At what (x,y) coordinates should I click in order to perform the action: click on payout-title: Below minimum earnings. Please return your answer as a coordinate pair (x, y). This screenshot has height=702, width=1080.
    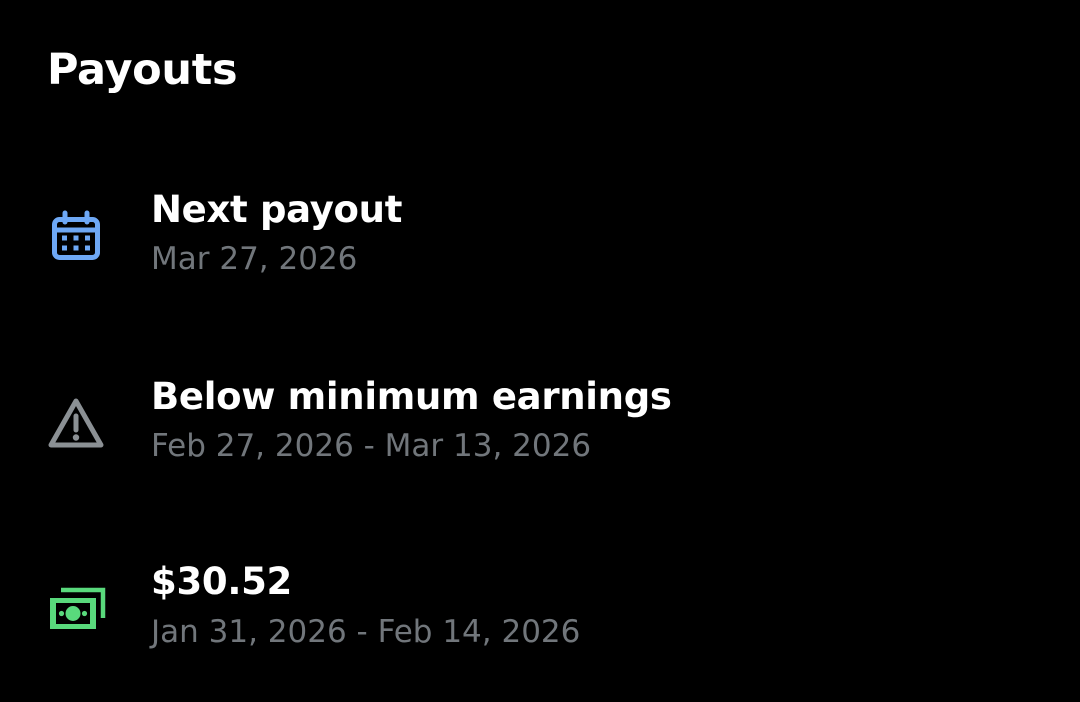
    Looking at the image, I should click on (411, 396).